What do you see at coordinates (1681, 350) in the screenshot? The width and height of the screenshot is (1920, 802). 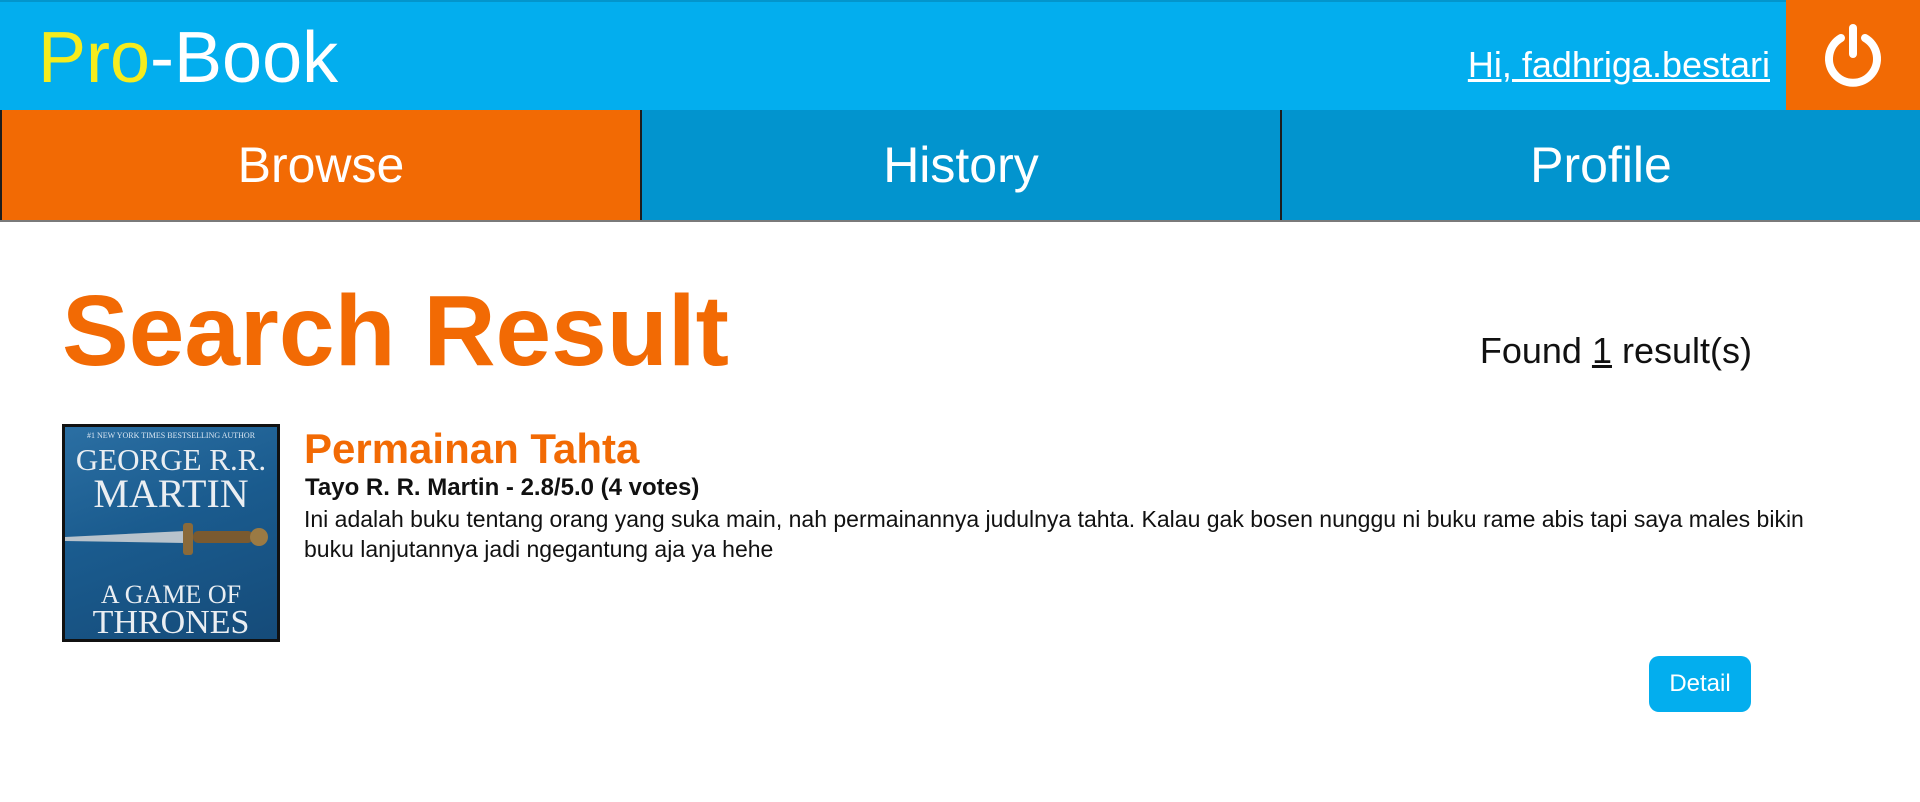 I see `result-count-suffix: result(s)` at bounding box center [1681, 350].